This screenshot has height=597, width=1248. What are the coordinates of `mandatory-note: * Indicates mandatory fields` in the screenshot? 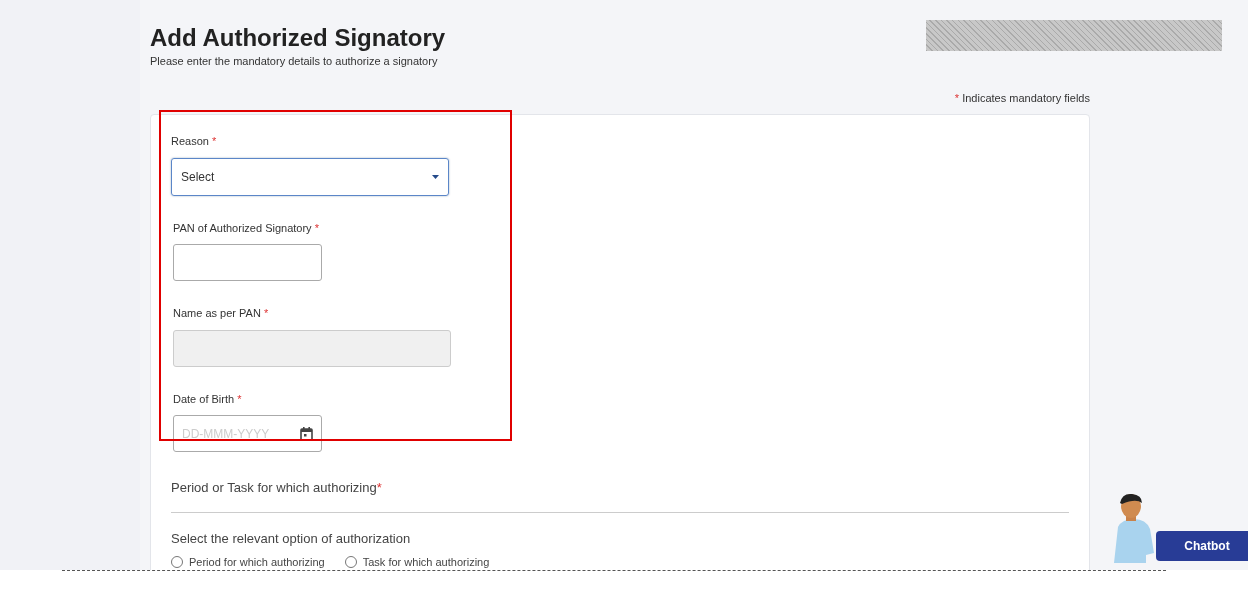 It's located at (1022, 98).